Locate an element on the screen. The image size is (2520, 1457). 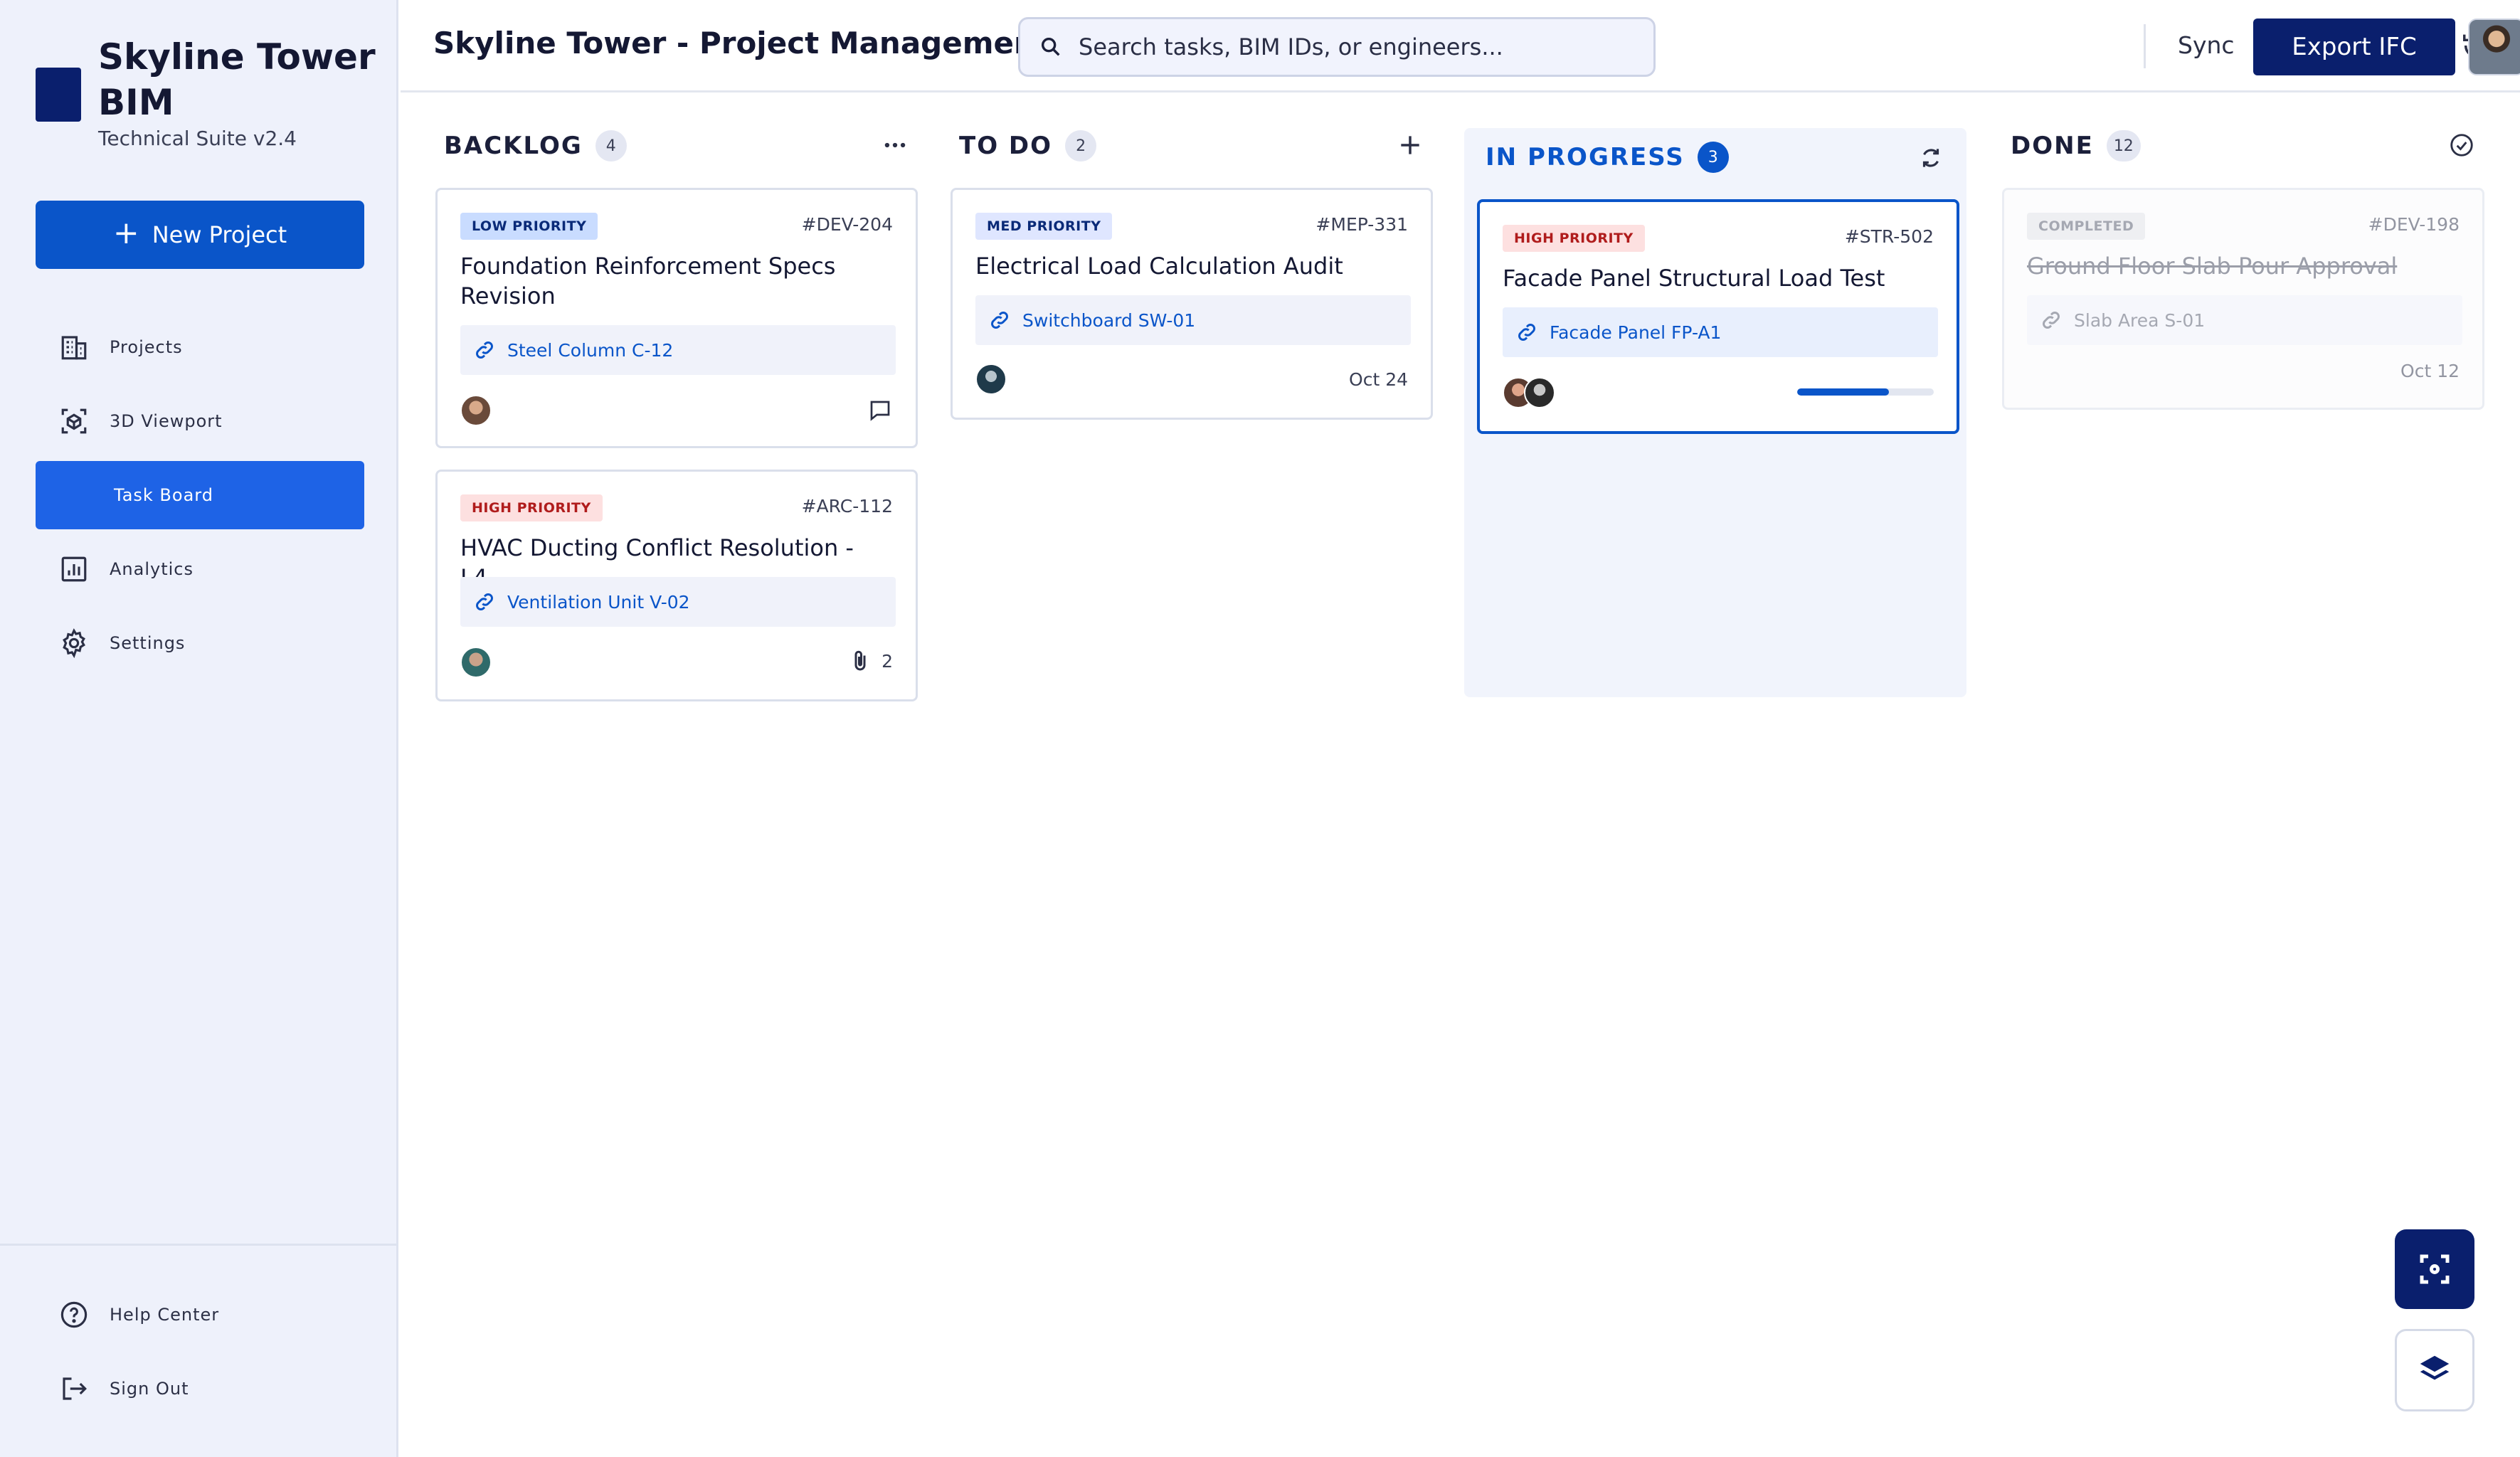
task-title: Ground Floor Slab Pour Approval is located at coordinates (2212, 266).